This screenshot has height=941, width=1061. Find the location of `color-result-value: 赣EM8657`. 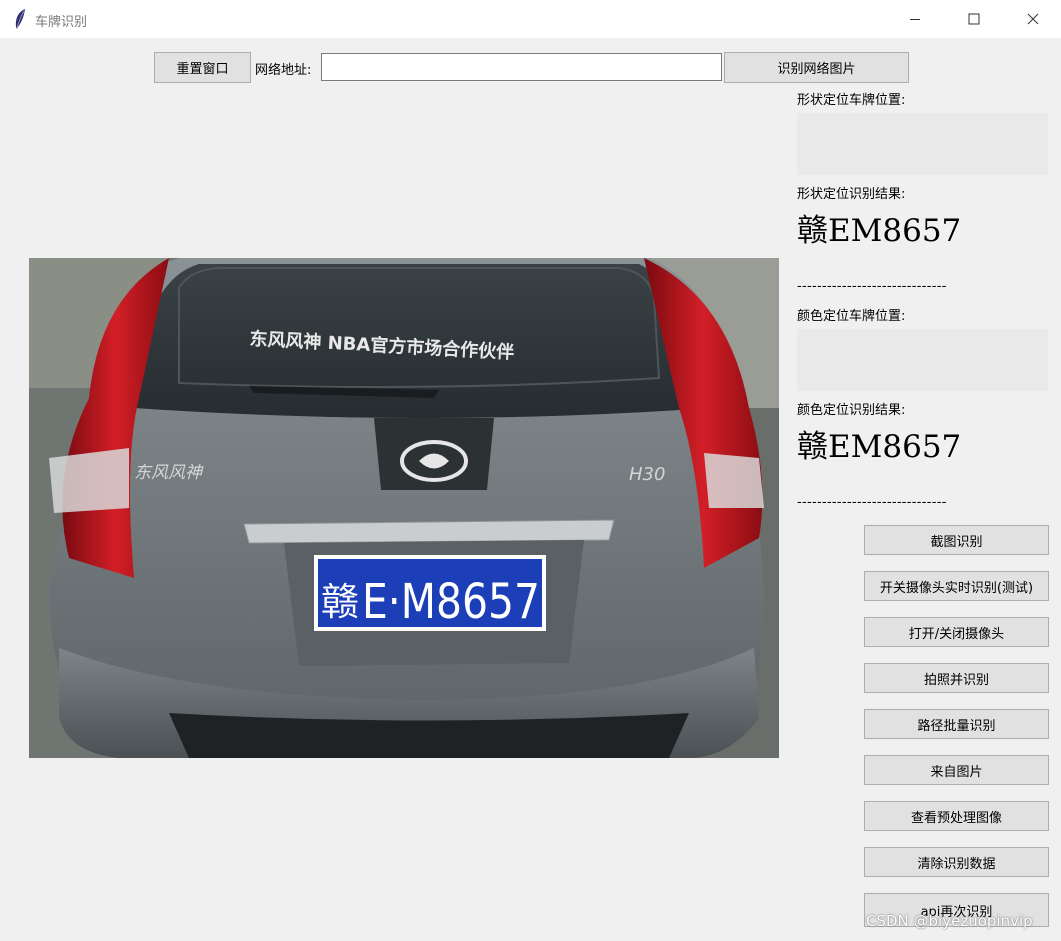

color-result-value: 赣EM8657 is located at coordinates (879, 447).